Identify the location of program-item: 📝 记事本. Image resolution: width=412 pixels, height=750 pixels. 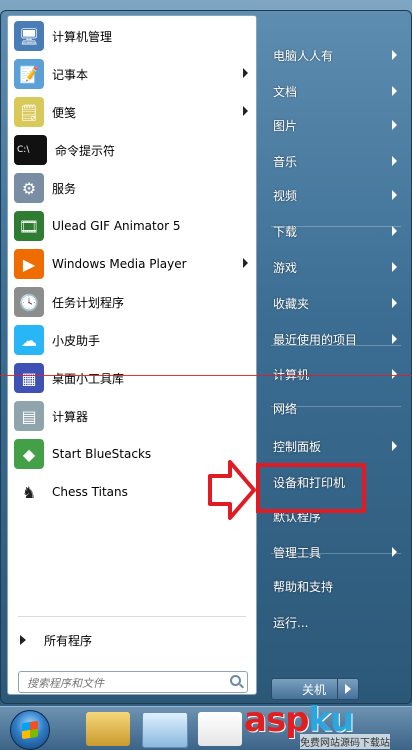
(132, 74).